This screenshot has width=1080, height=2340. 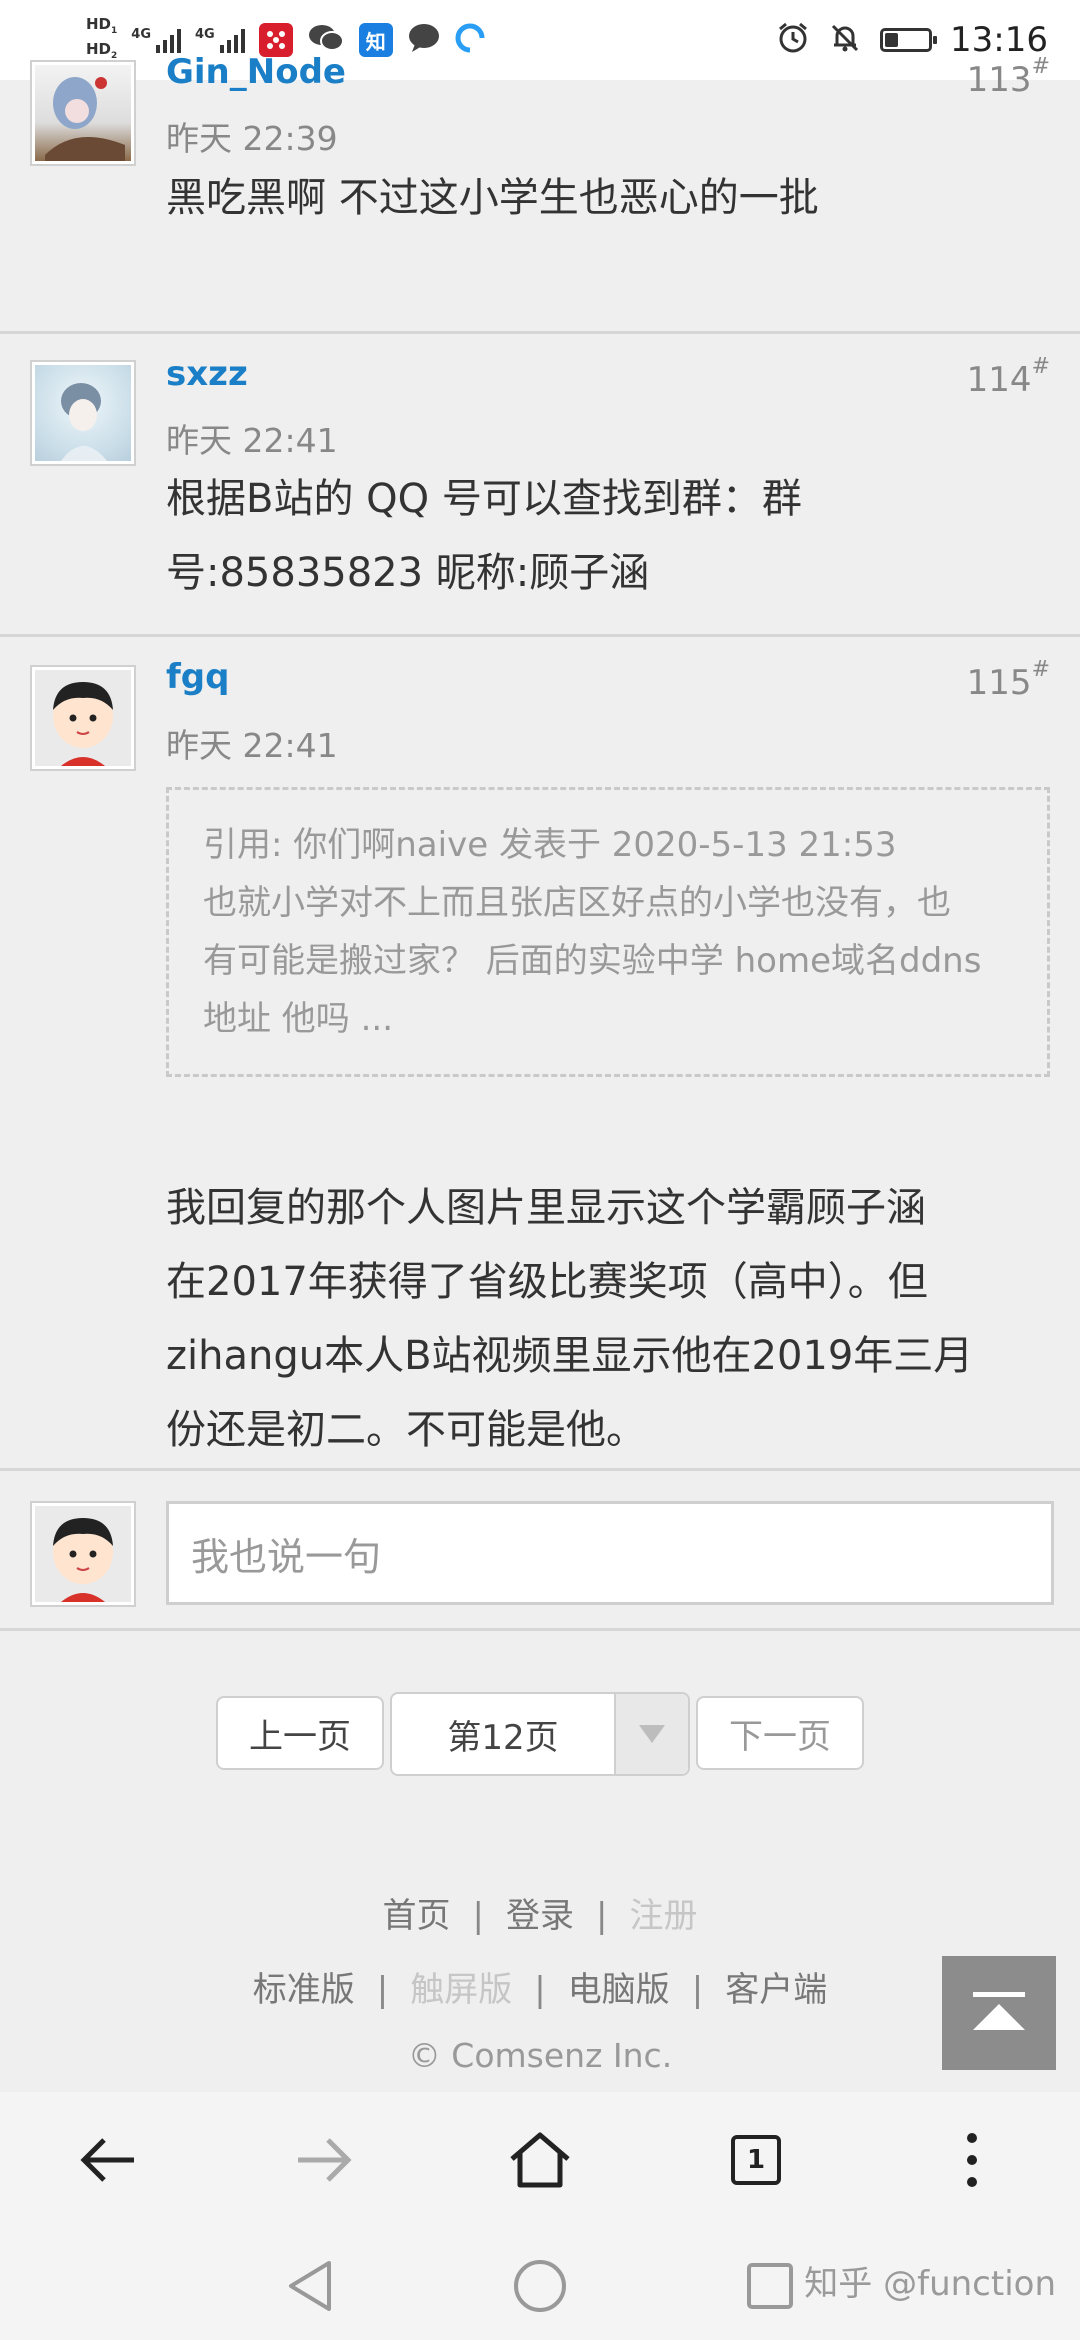 What do you see at coordinates (540, 1916) in the screenshot?
I see `footer-link-login: 登录` at bounding box center [540, 1916].